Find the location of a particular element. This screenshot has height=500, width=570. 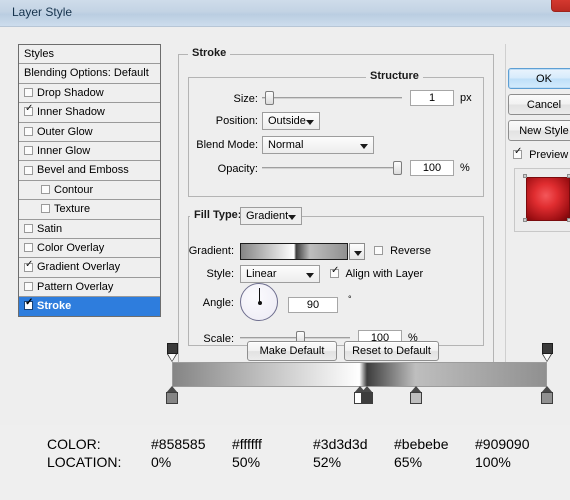

color-value: #ffffff is located at coordinates (247, 444).